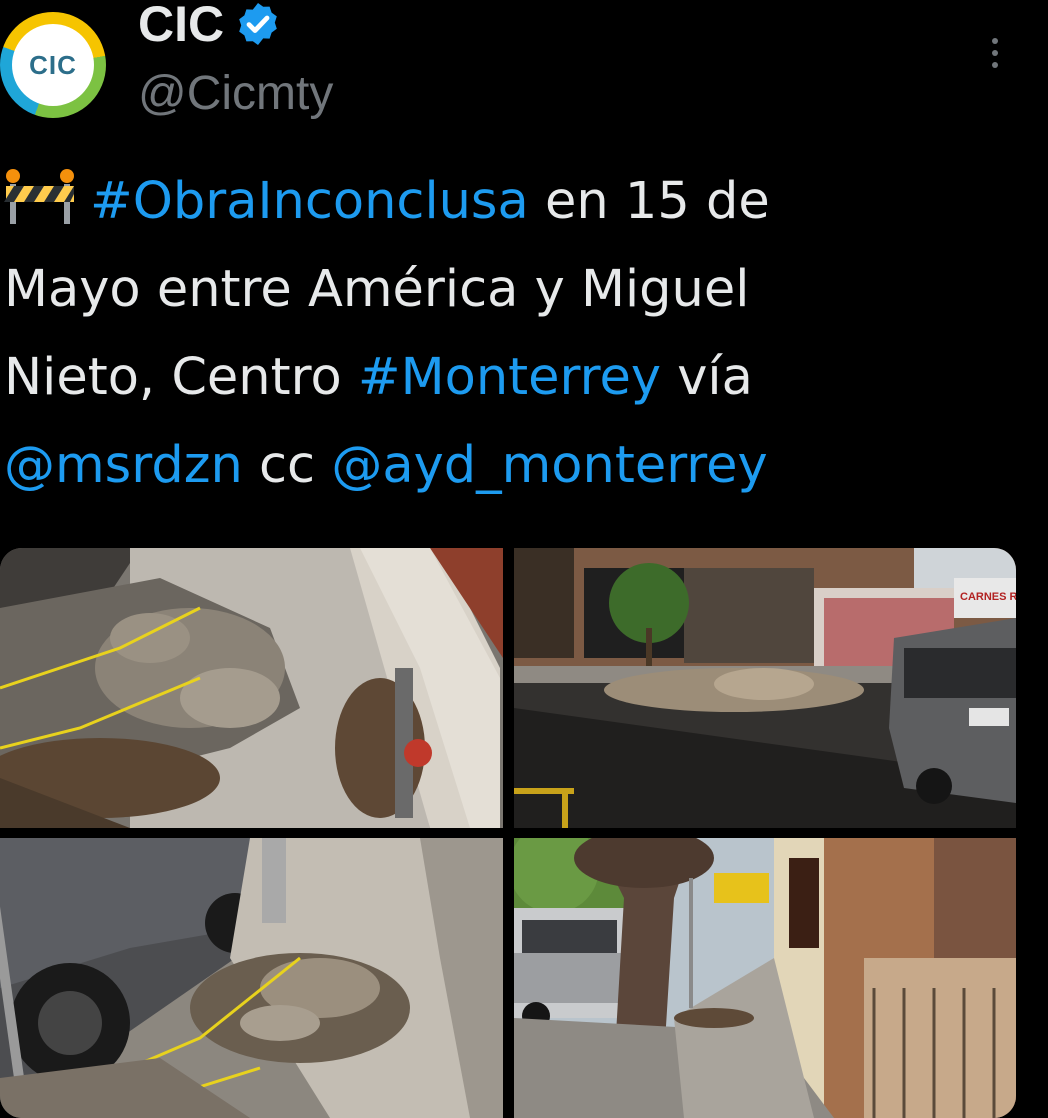  Describe the element at coordinates (251, 688) in the screenshot. I see `sidewalk-rubble-photo` at that location.